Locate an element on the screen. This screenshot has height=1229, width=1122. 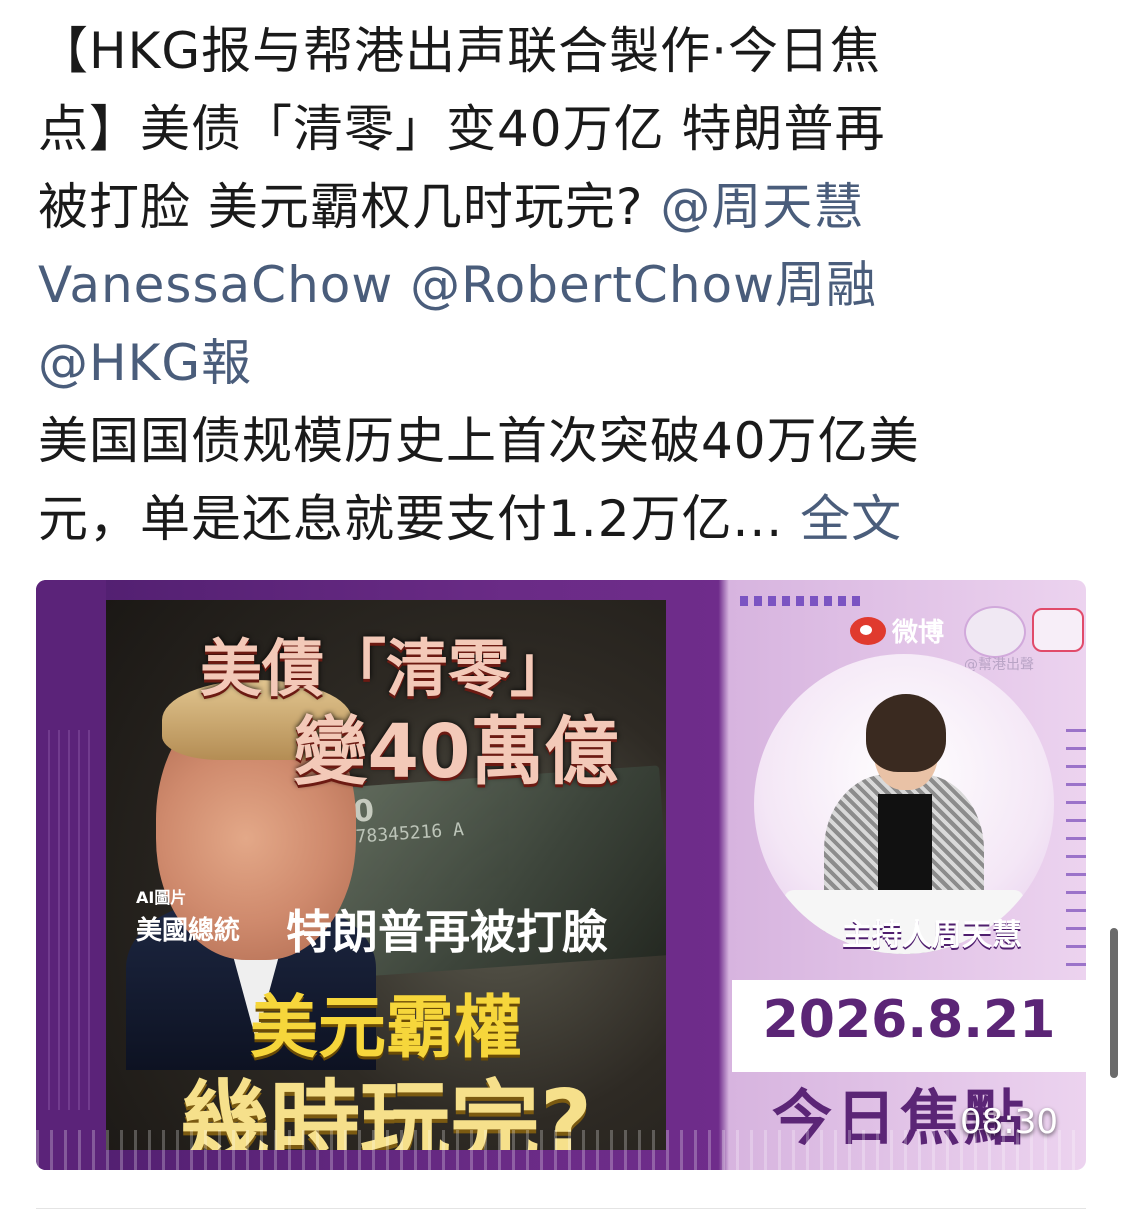
side-deco-bar is located at coordinates (1076, 870).